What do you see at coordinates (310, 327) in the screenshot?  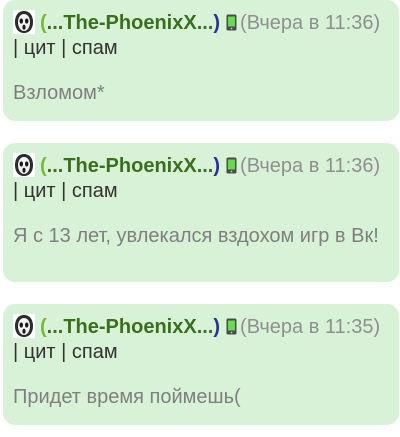 I see `post-timestamp: (Вчера в 11:35)` at bounding box center [310, 327].